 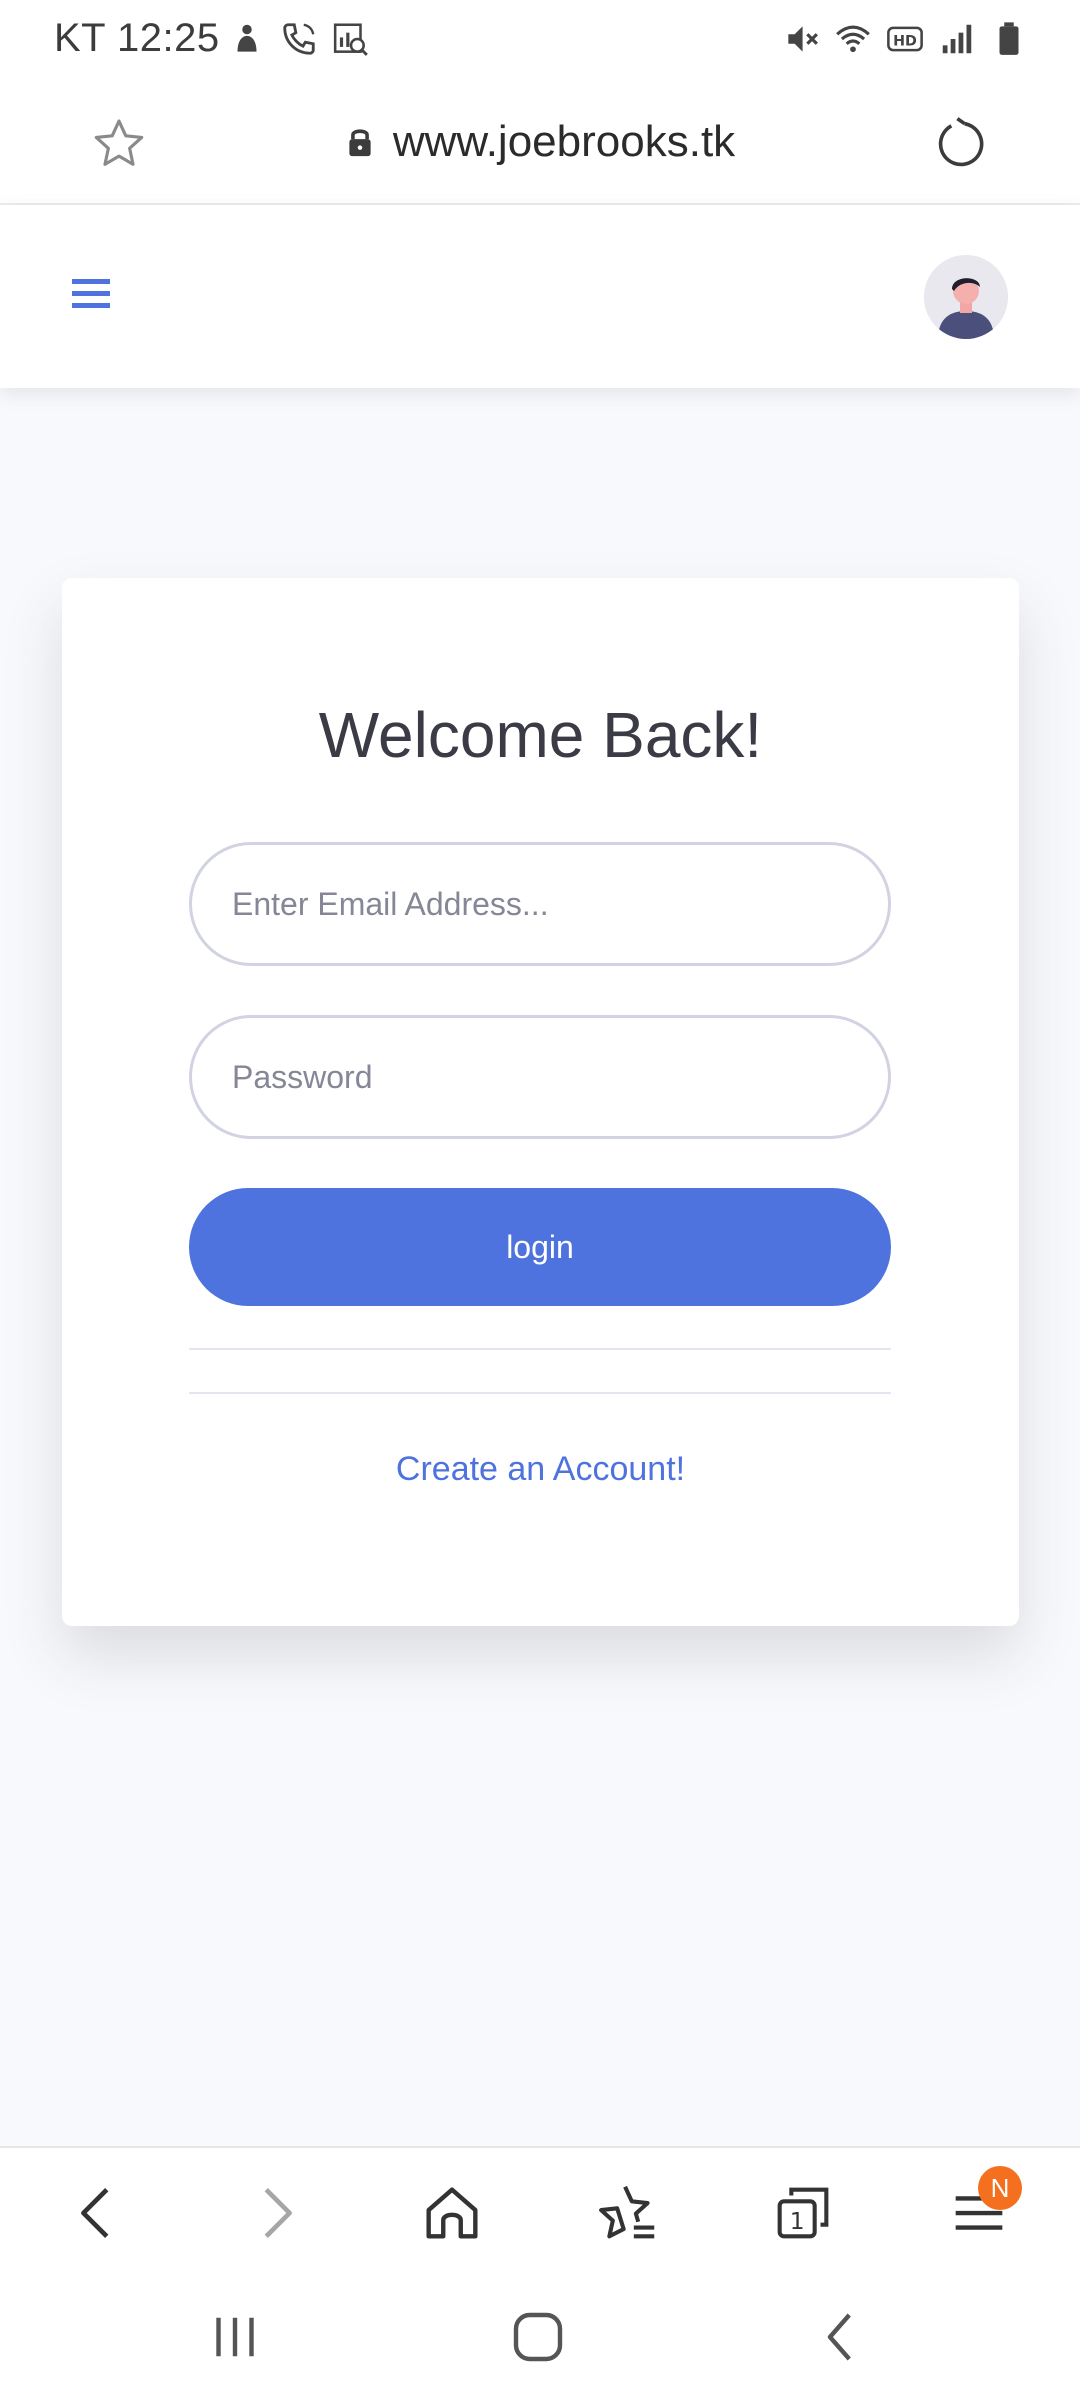 I want to click on menu-badge: N, so click(x=1000, y=2188).